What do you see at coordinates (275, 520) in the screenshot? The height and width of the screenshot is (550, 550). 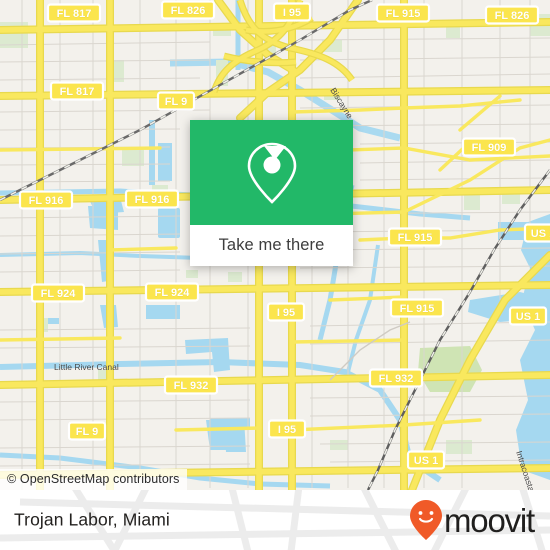 I see `footer-bar: Trojan Labor, Miami moovit` at bounding box center [275, 520].